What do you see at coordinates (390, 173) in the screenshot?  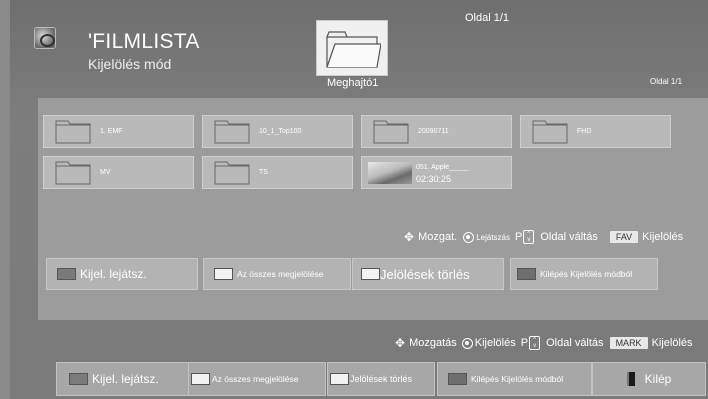 I see `video-thumbnail` at bounding box center [390, 173].